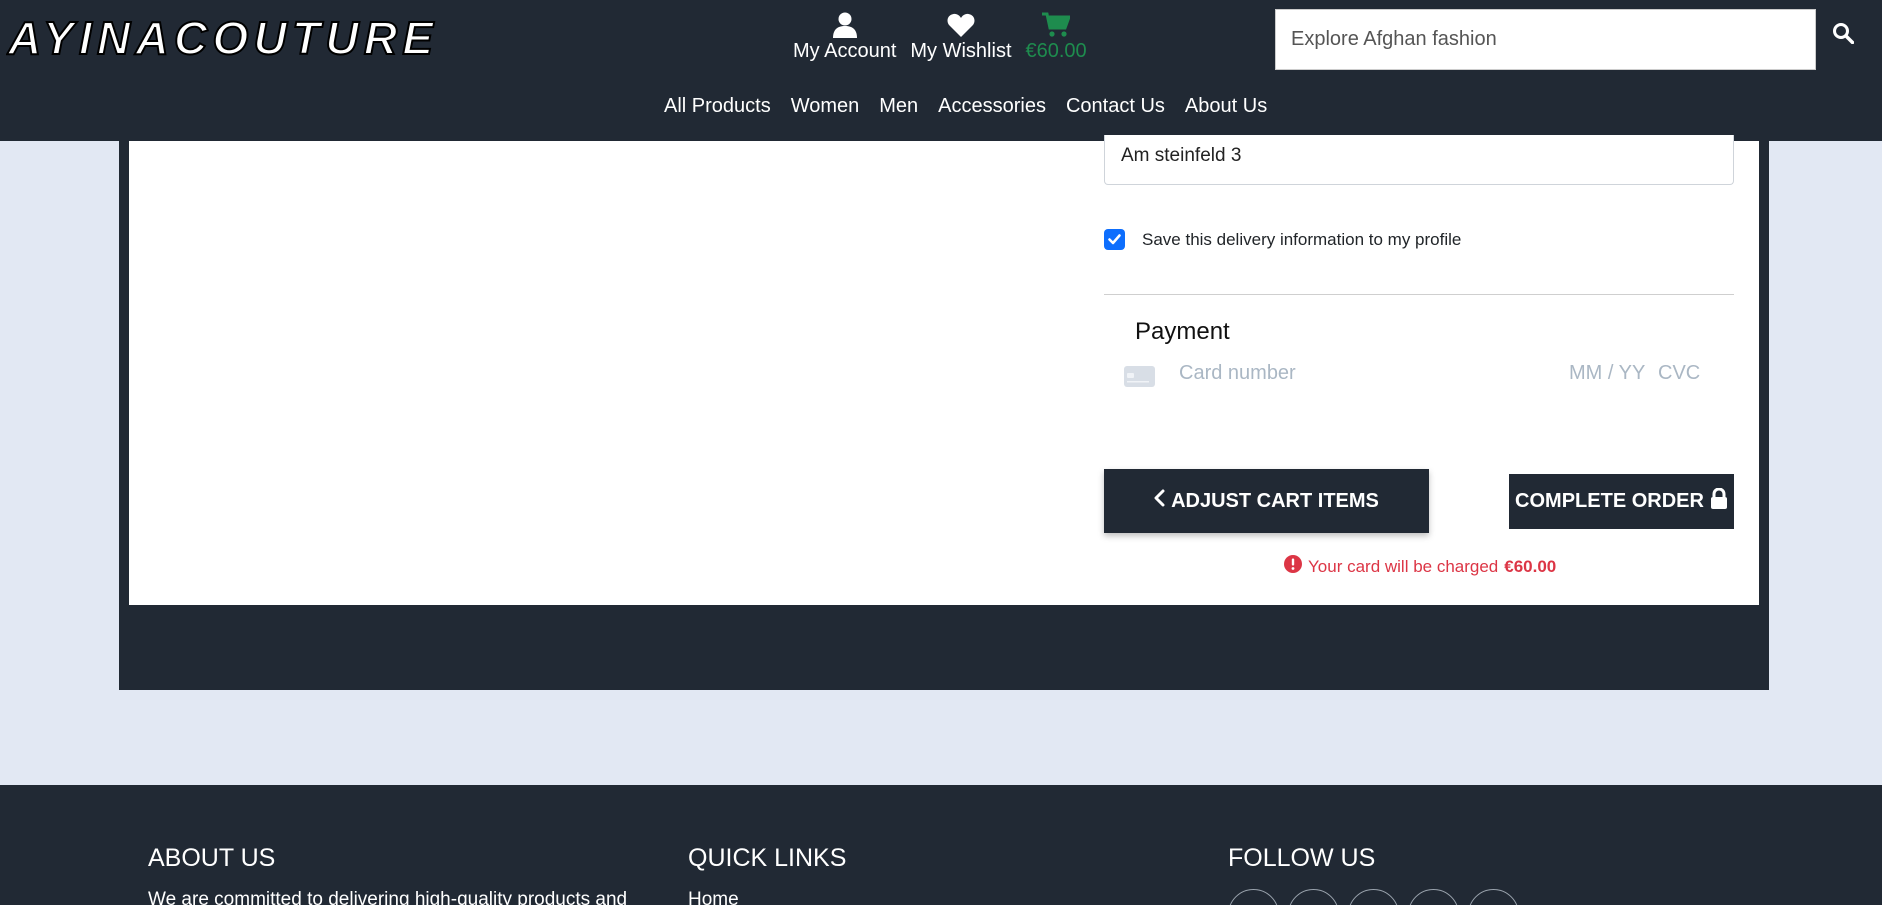 The image size is (1882, 905). What do you see at coordinates (1302, 858) in the screenshot?
I see `footer-follow-title: FOLLOW US` at bounding box center [1302, 858].